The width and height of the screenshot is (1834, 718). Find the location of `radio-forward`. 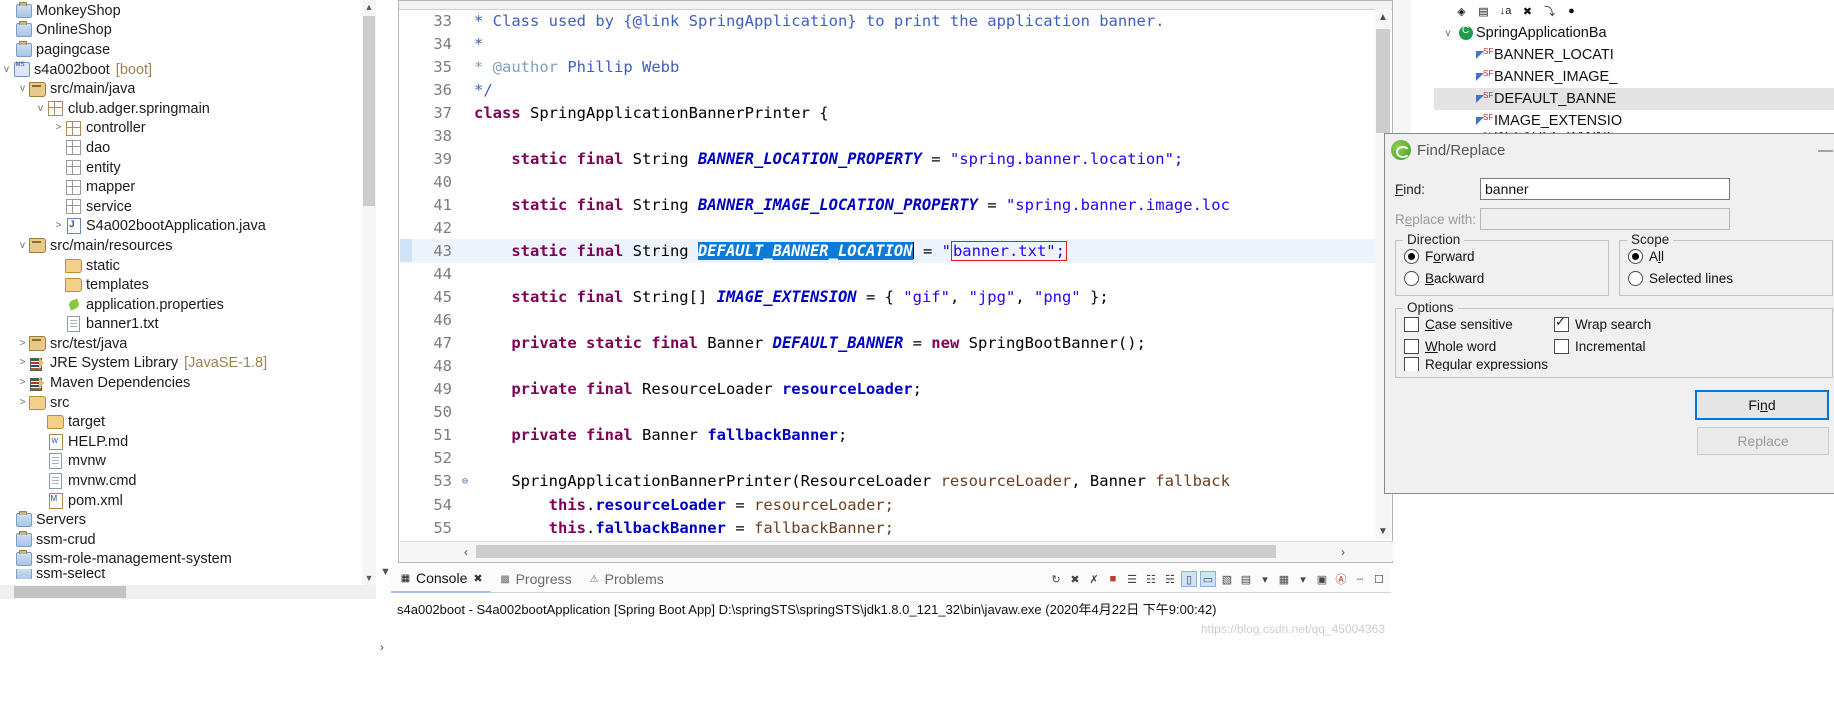

radio-forward is located at coordinates (1411, 256).